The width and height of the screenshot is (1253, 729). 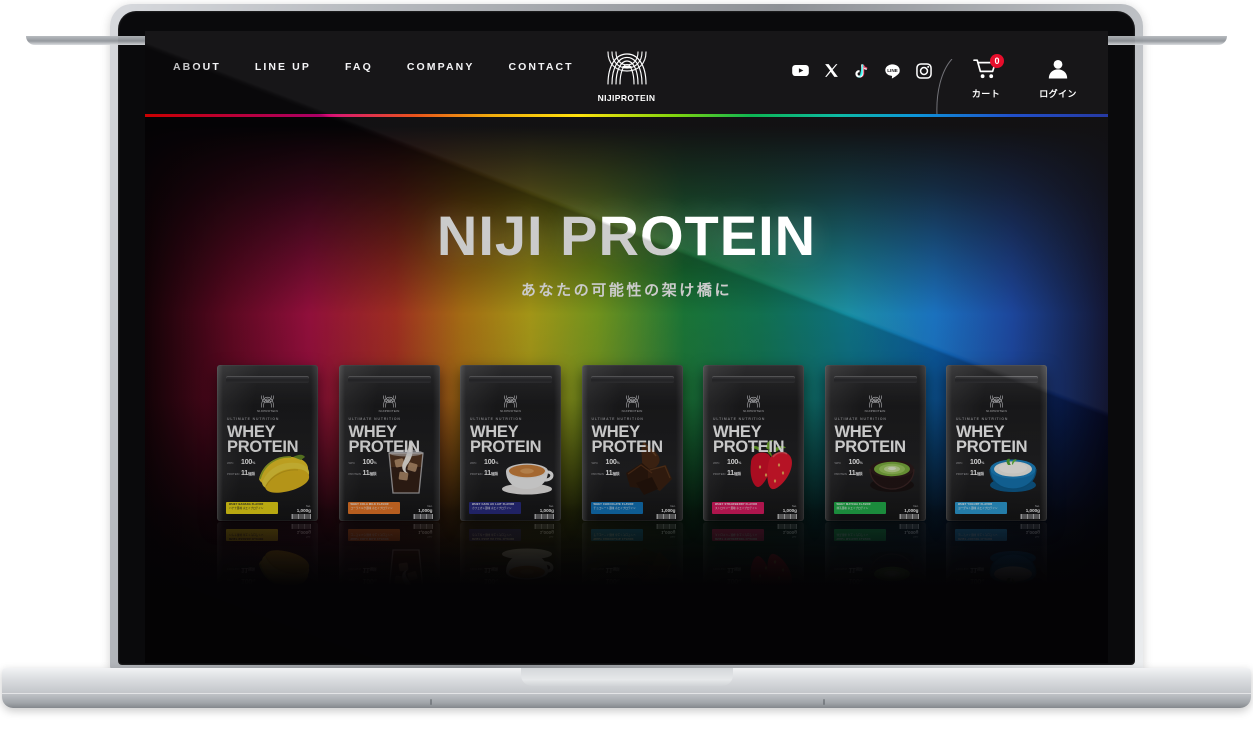 What do you see at coordinates (283, 67) in the screenshot?
I see `nav-item-line-up: LINE UP` at bounding box center [283, 67].